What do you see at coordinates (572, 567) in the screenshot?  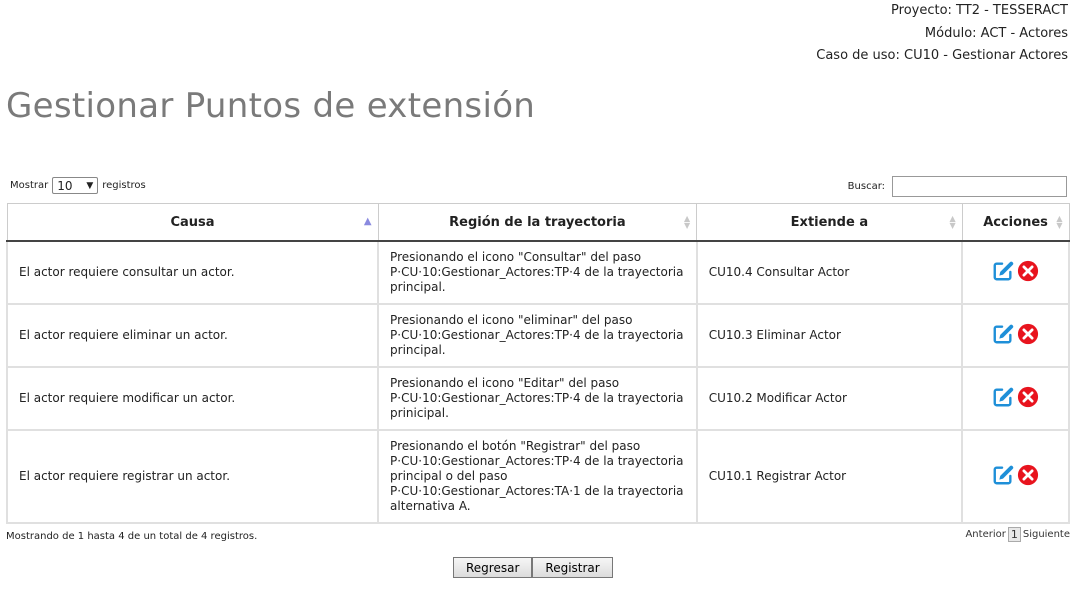 I see `register-button: Registrar` at bounding box center [572, 567].